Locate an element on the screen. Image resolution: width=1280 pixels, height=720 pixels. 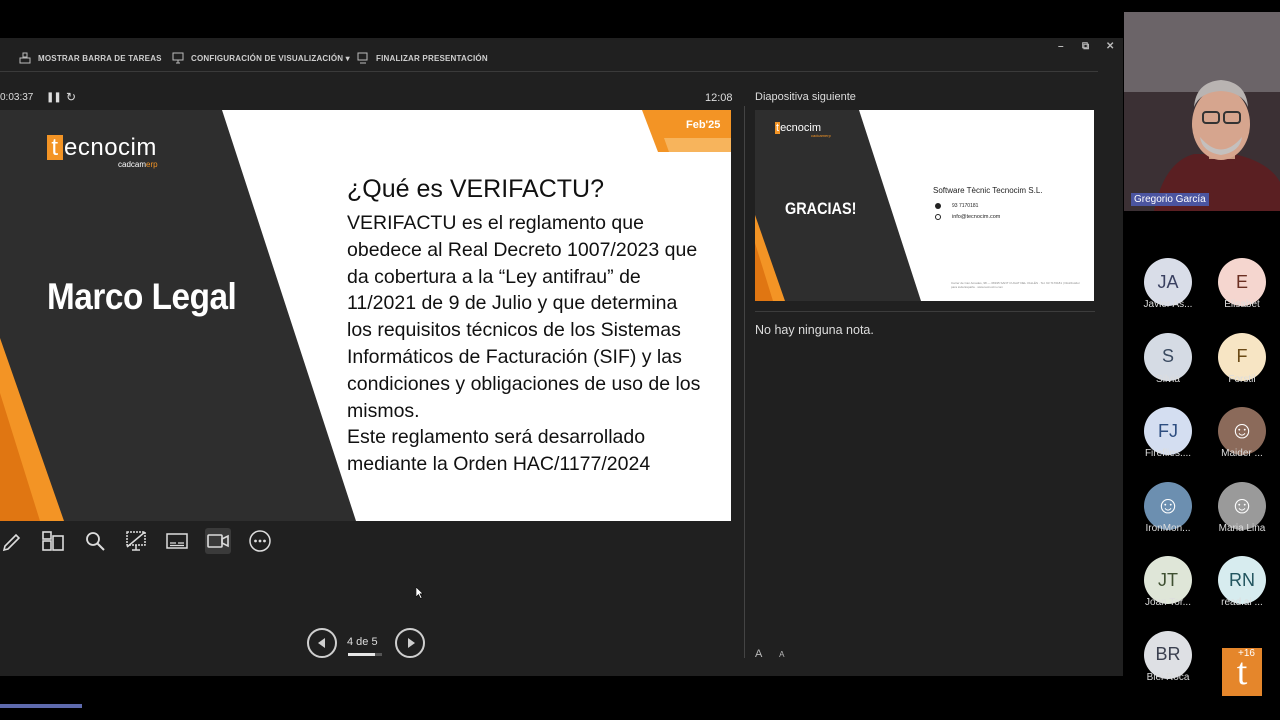
minimize-button: – is located at coordinates (1061, 46).